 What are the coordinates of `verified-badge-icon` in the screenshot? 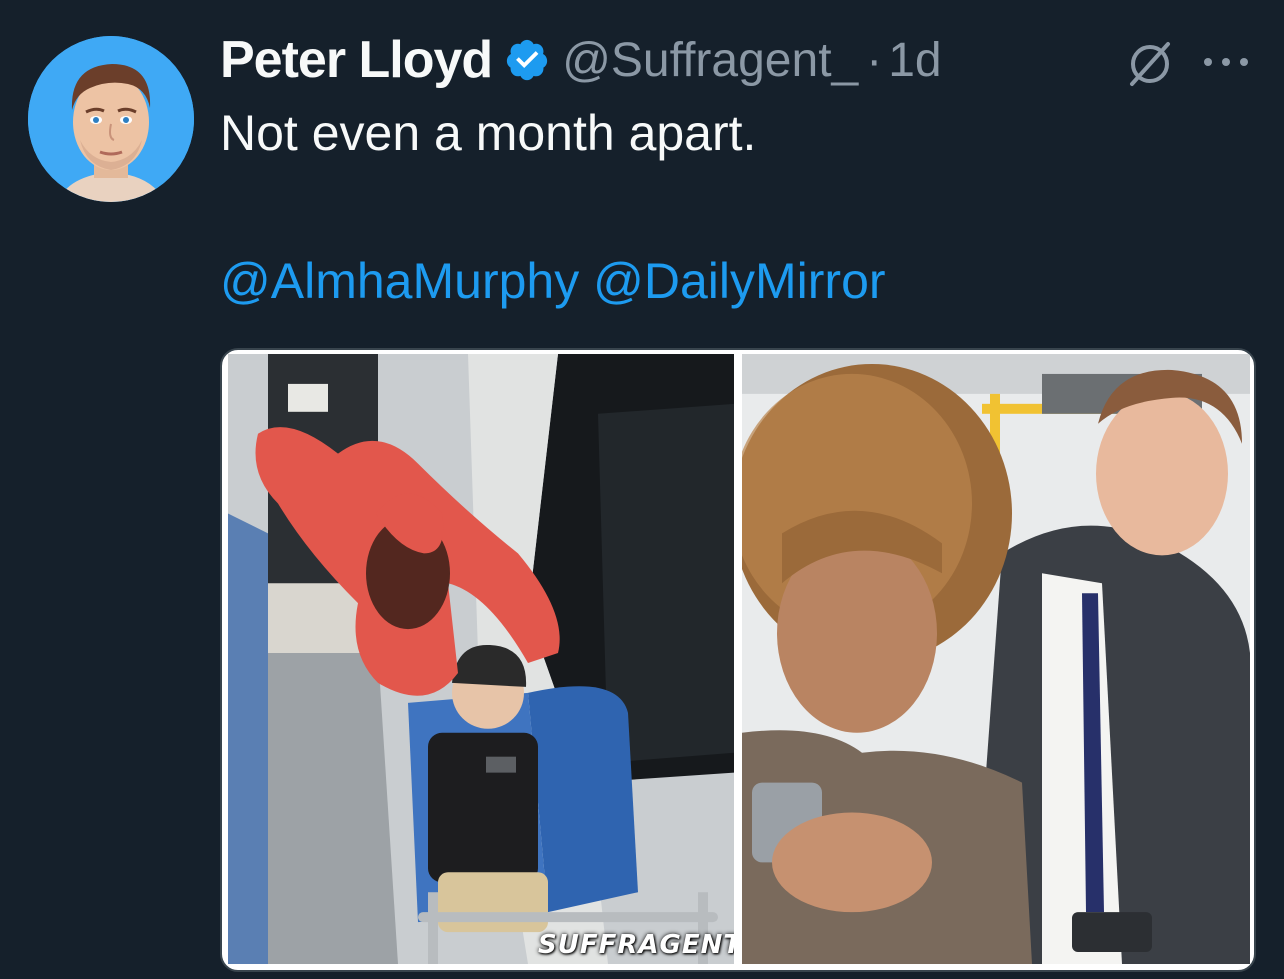 It's located at (527, 60).